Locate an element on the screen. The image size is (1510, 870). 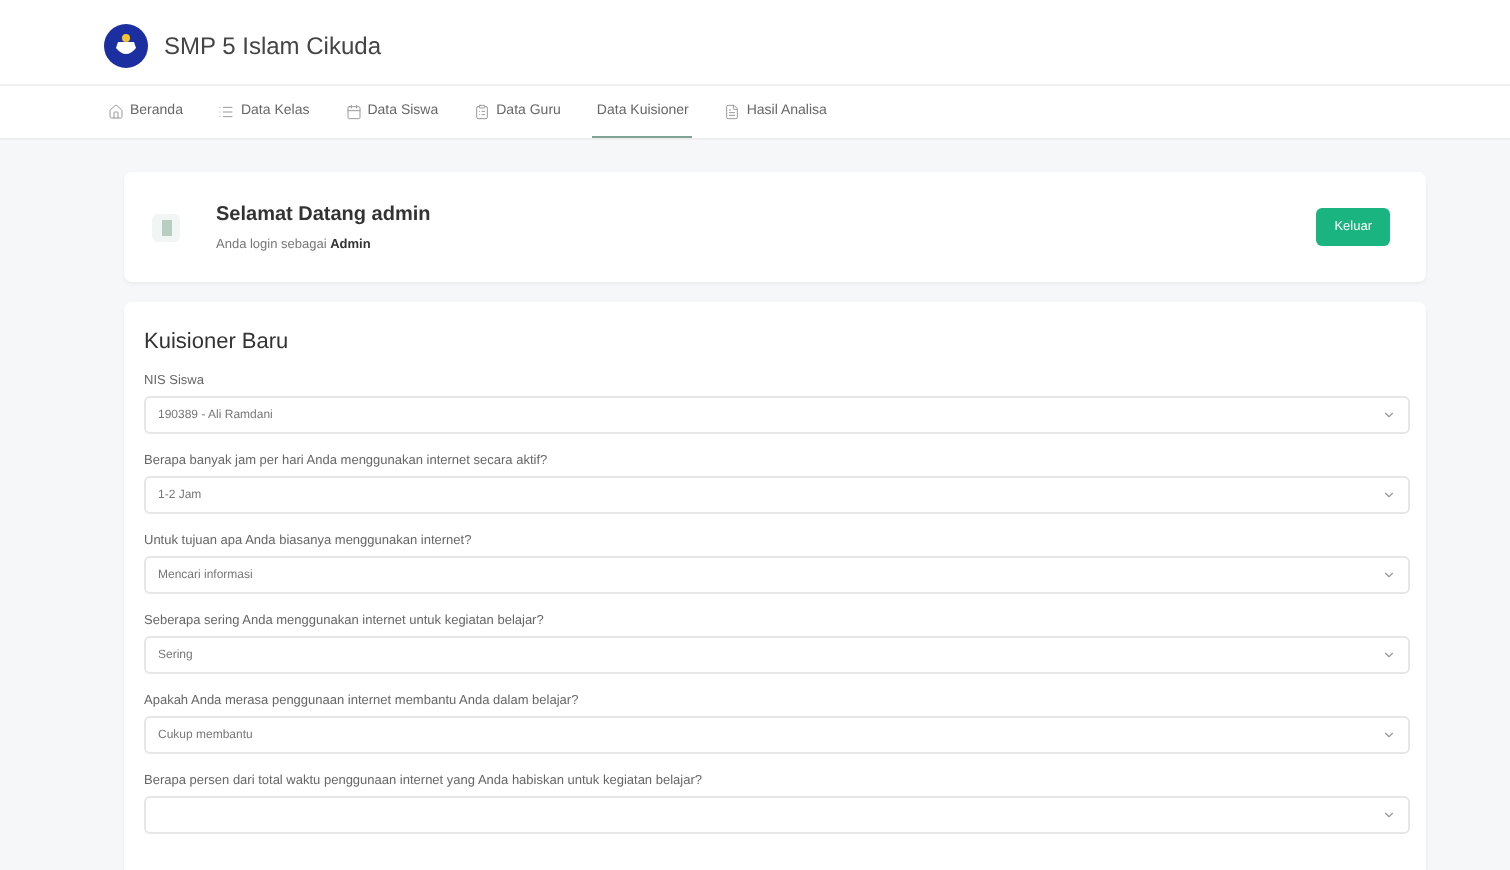
welcome-title: Selamat Datang admin is located at coordinates (324, 214).